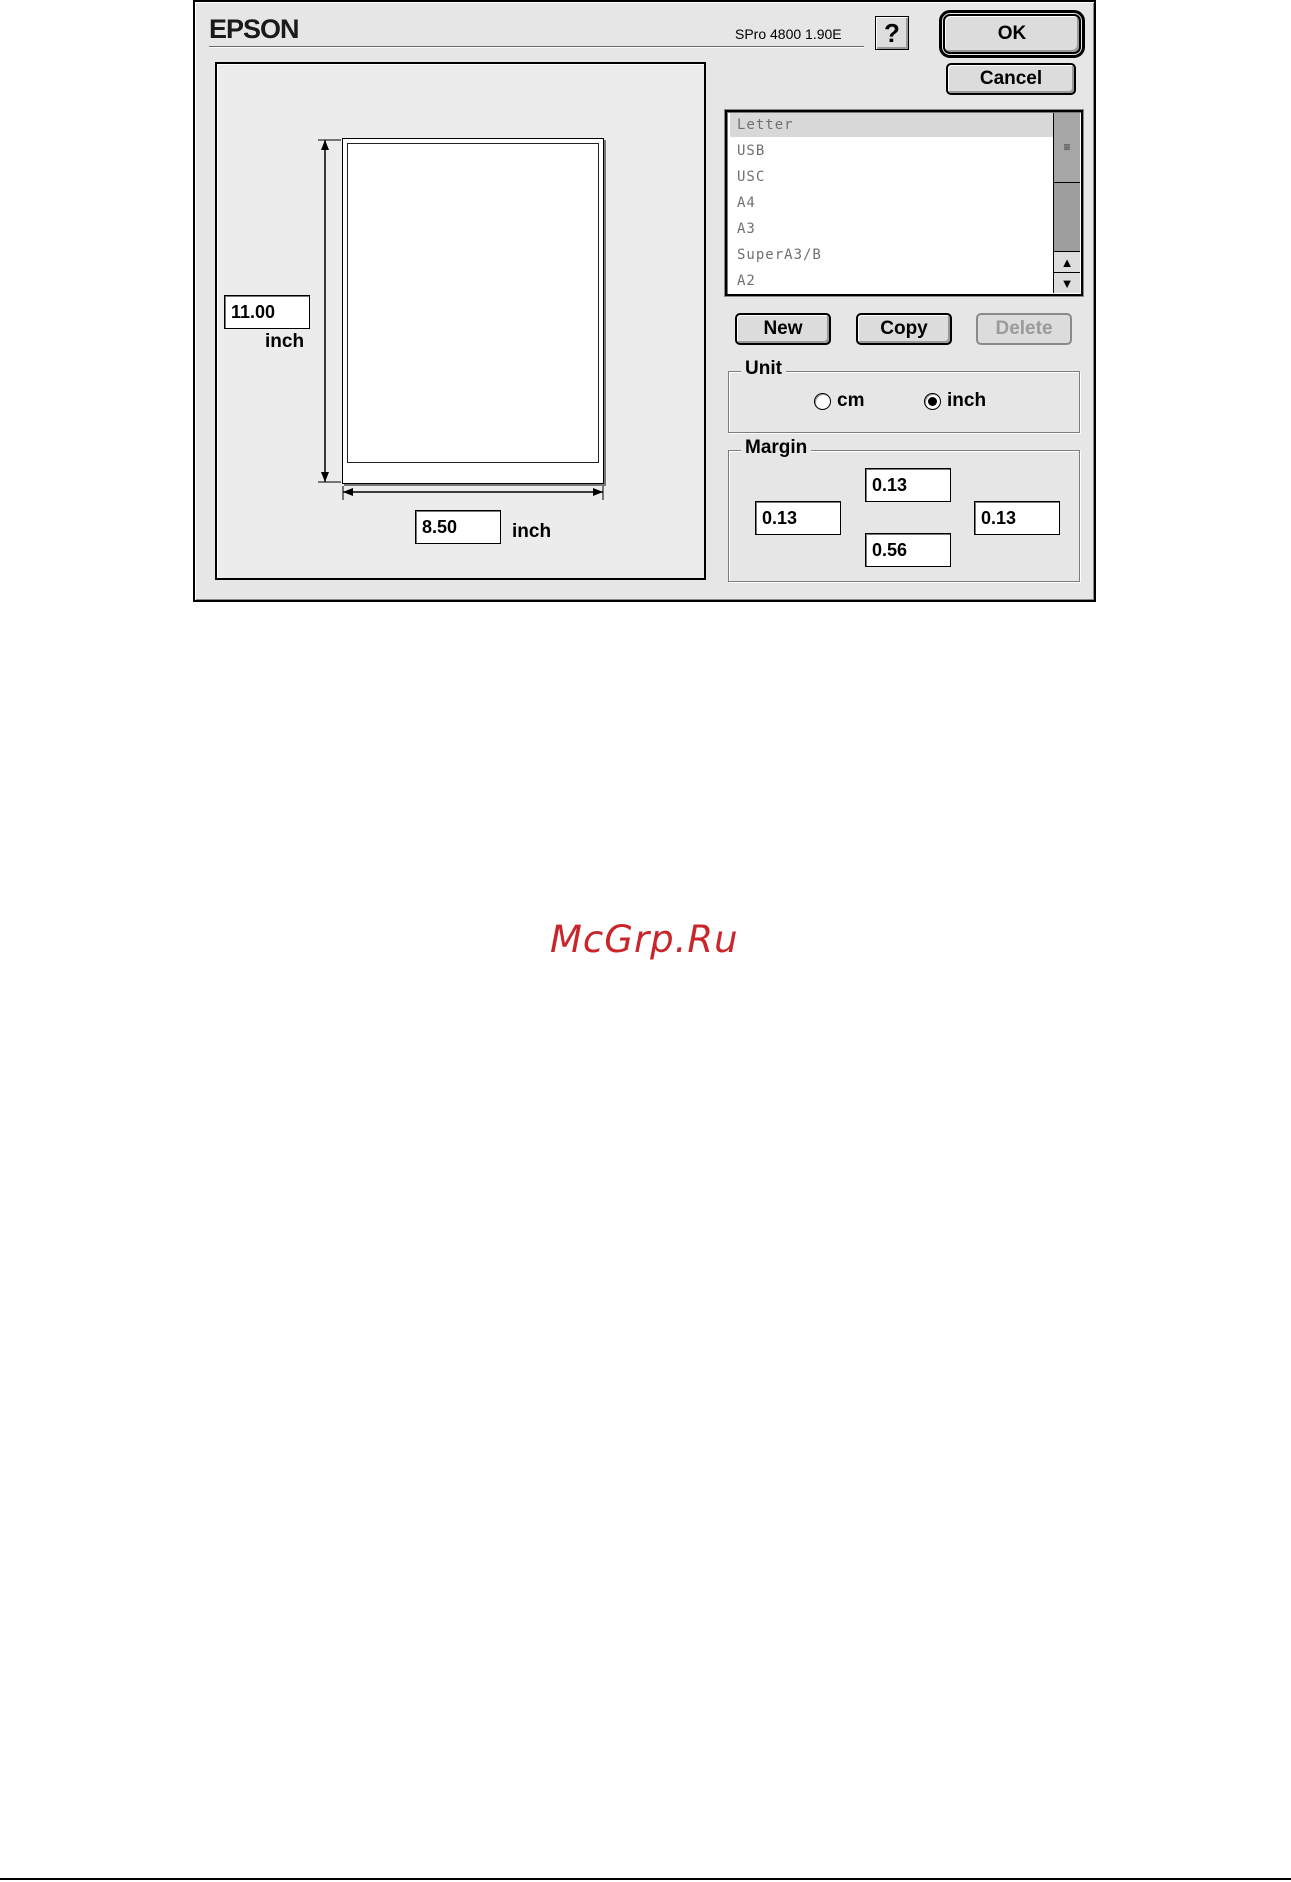 The image size is (1291, 1882). I want to click on help-button: ?, so click(892, 33).